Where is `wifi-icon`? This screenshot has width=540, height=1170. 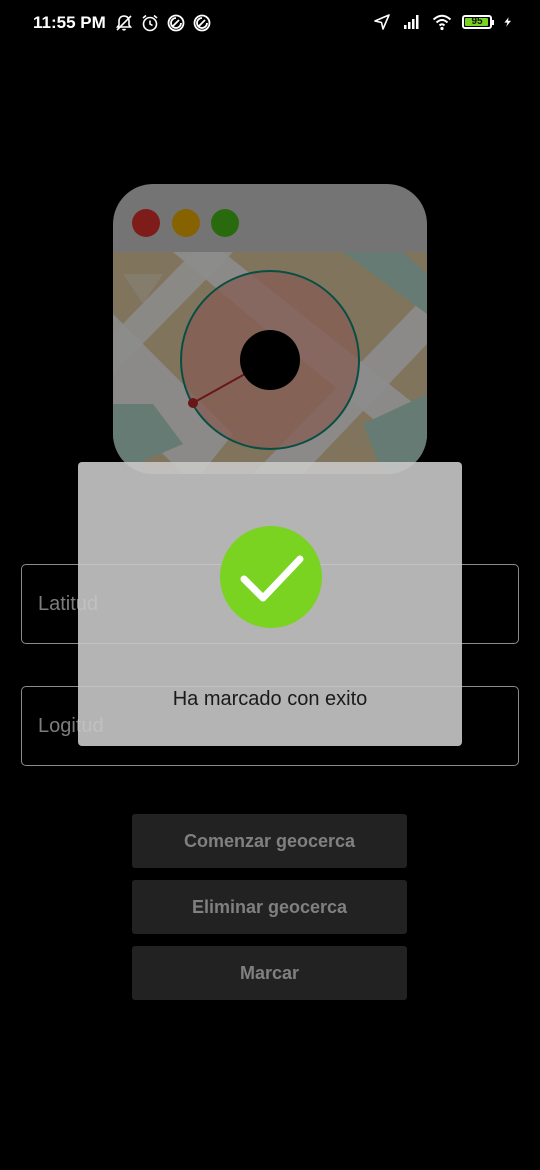 wifi-icon is located at coordinates (442, 22).